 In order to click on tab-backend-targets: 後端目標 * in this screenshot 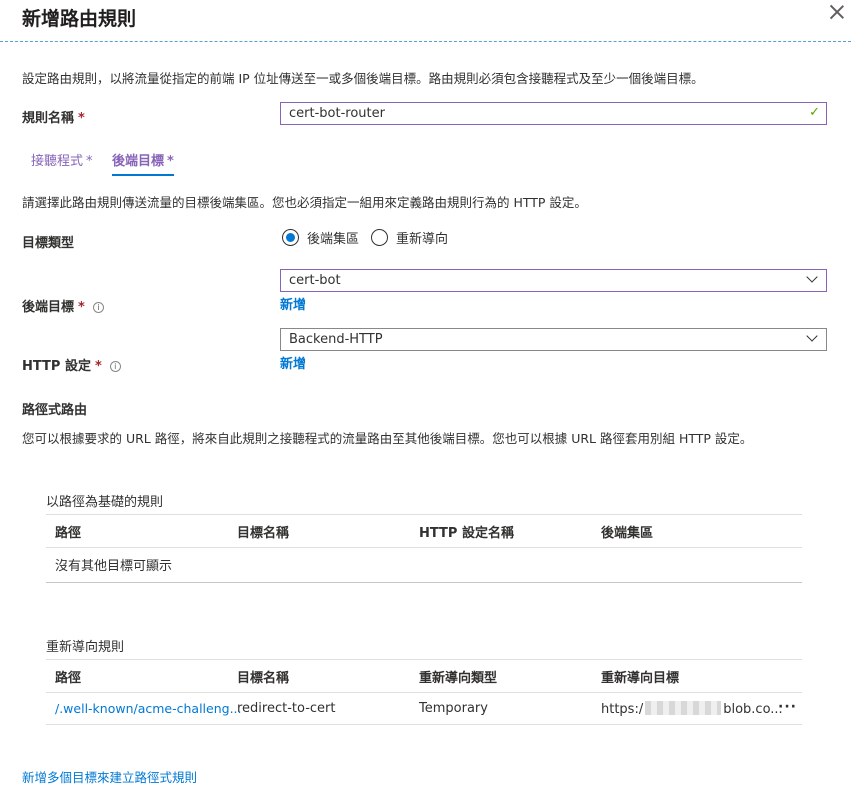, I will do `click(143, 163)`.